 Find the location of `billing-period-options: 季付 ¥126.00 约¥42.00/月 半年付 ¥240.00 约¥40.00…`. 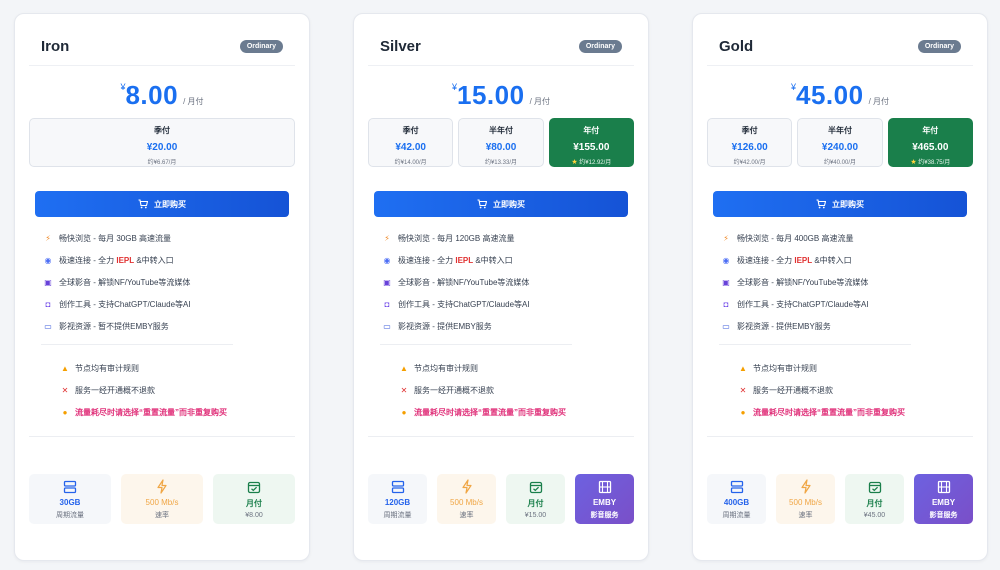

billing-period-options: 季付 ¥126.00 约¥42.00/月 半年付 ¥240.00 约¥40.00… is located at coordinates (840, 142).